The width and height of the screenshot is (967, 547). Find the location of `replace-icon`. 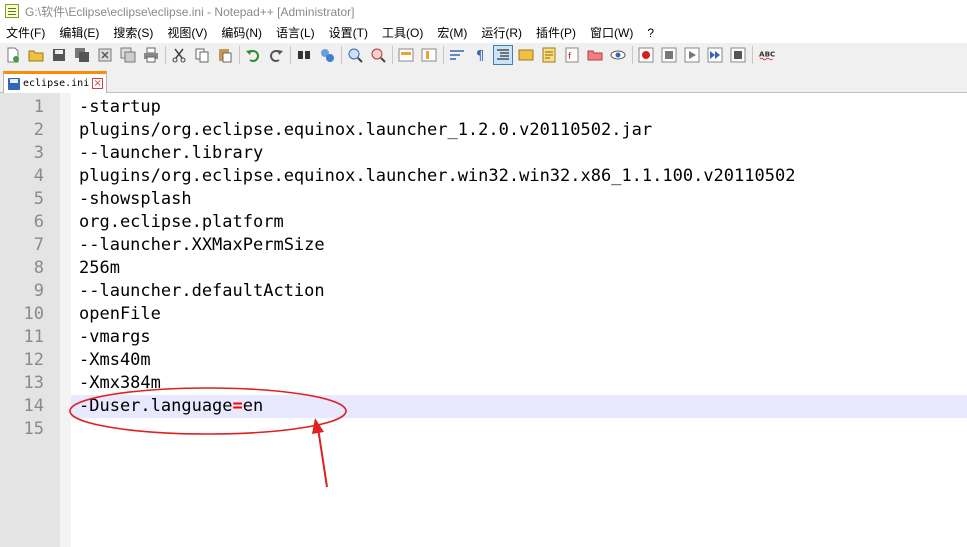

replace-icon is located at coordinates (327, 55).